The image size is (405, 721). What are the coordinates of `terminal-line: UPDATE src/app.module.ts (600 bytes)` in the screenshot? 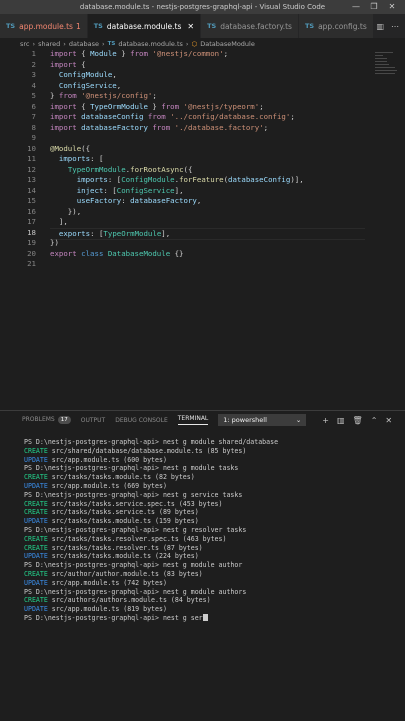 It's located at (95, 459).